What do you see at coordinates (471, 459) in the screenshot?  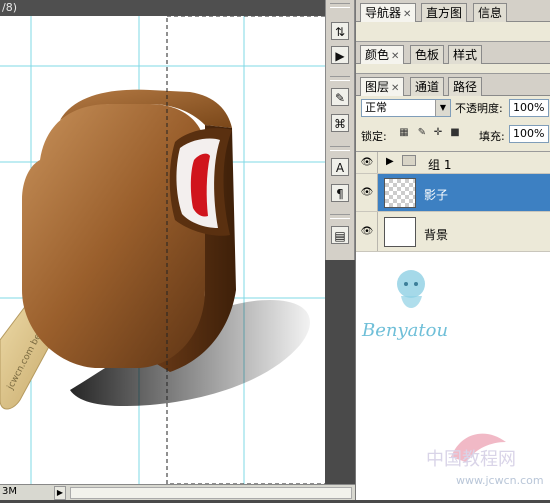 I see `site-cn-watermark: 中国教程网` at bounding box center [471, 459].